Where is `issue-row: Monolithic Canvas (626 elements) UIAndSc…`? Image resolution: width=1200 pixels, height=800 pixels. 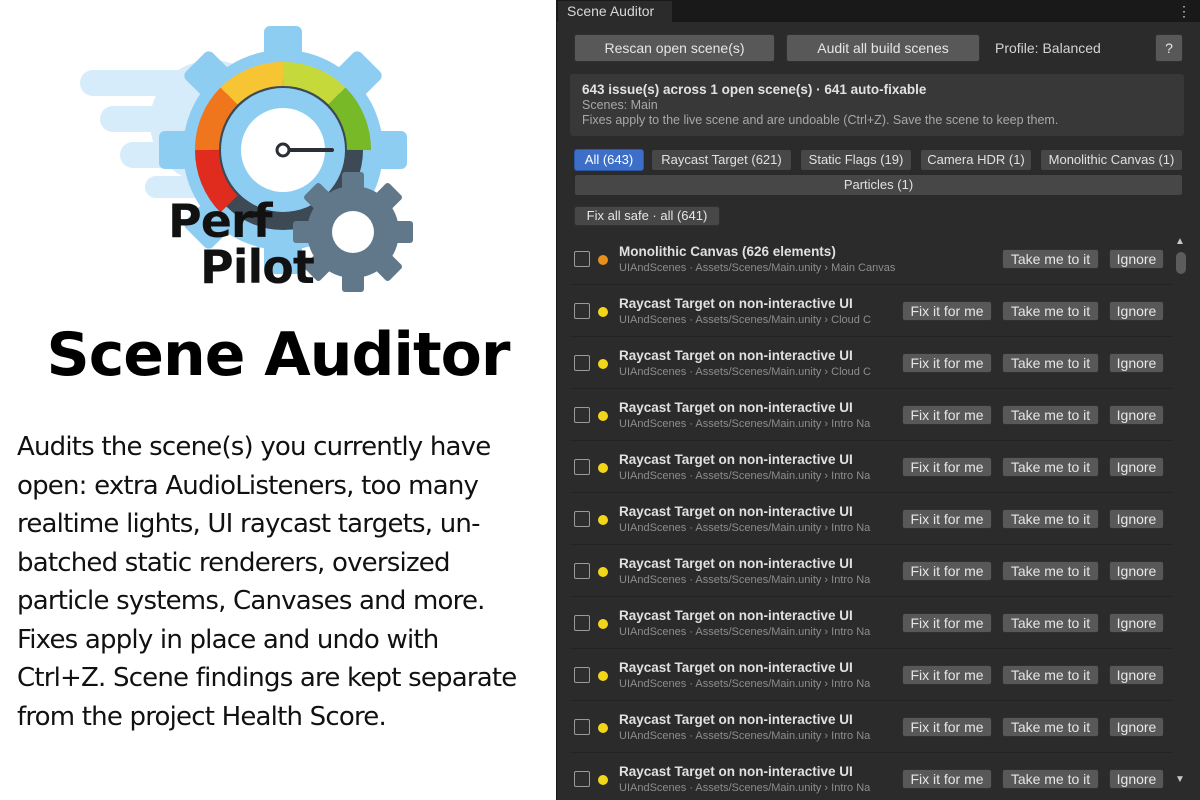 issue-row: Monolithic Canvas (626 elements) UIAndSc… is located at coordinates (871, 259).